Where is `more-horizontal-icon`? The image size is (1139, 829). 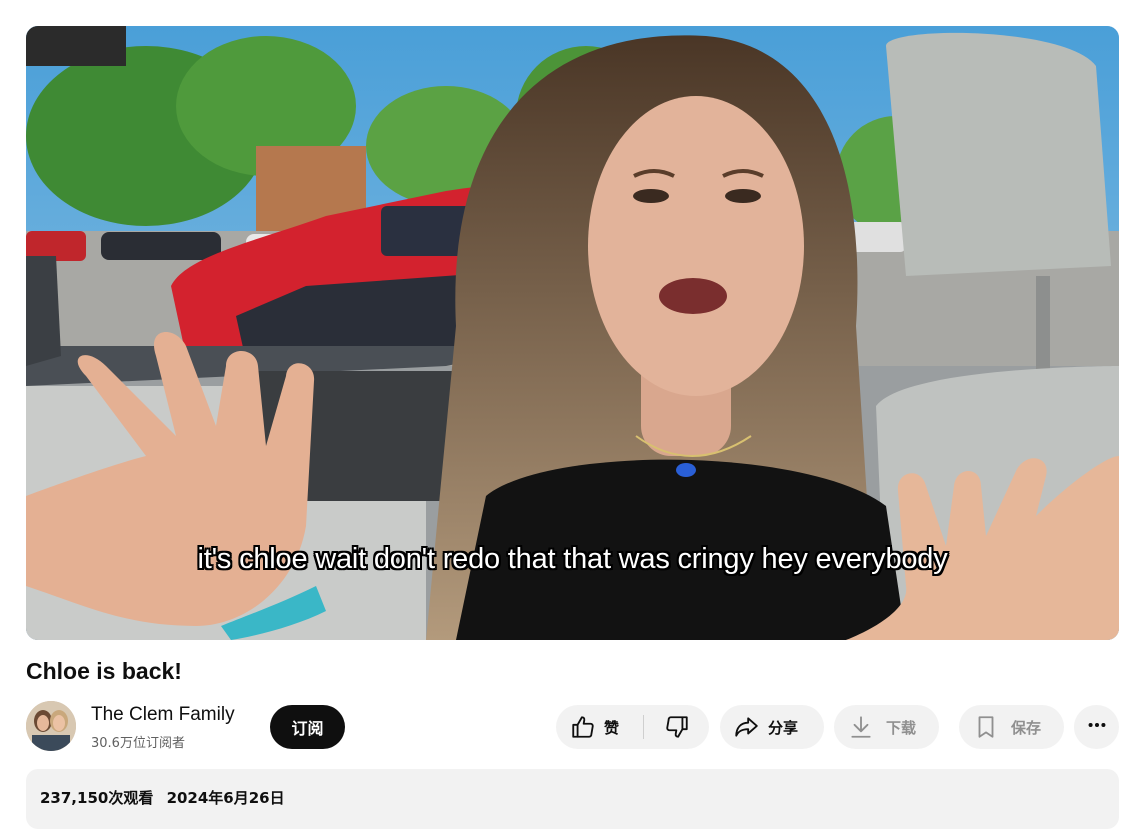
more-horizontal-icon is located at coordinates (1097, 727).